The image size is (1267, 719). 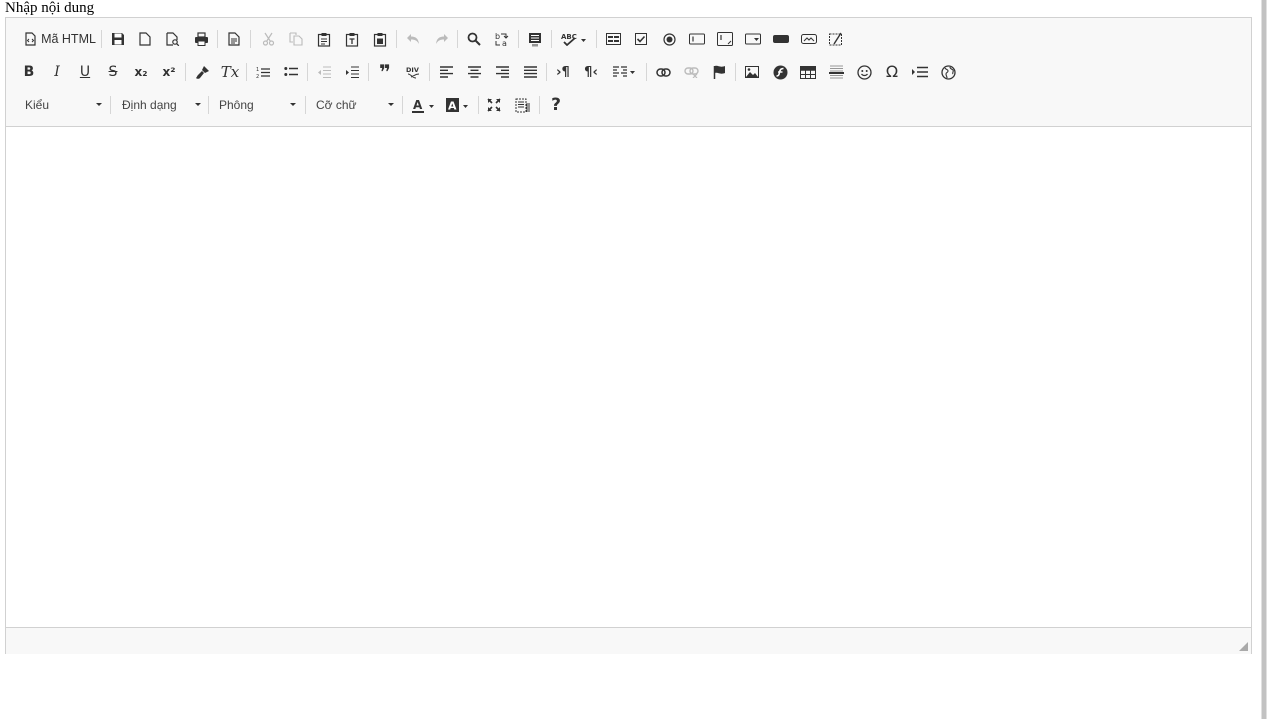 I want to click on redo-button, so click(x=441, y=39).